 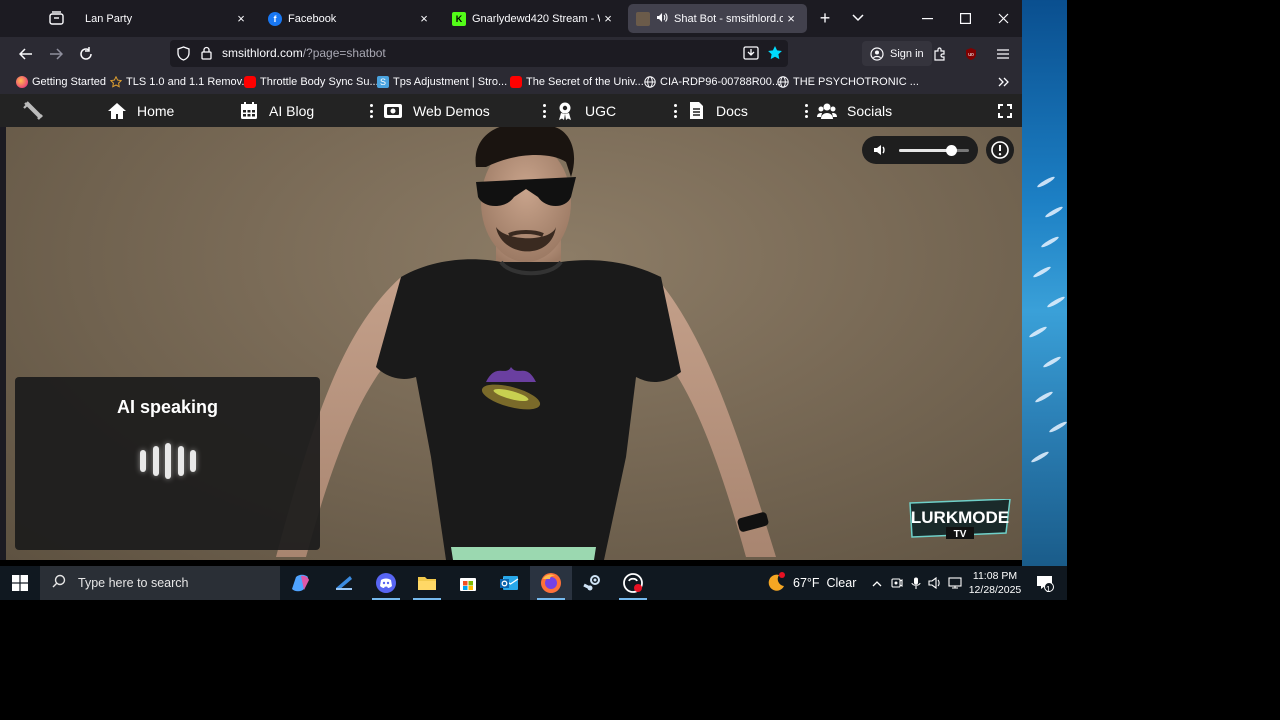 I want to click on show-hidden-icons-chevron-icon, so click(x=877, y=583).